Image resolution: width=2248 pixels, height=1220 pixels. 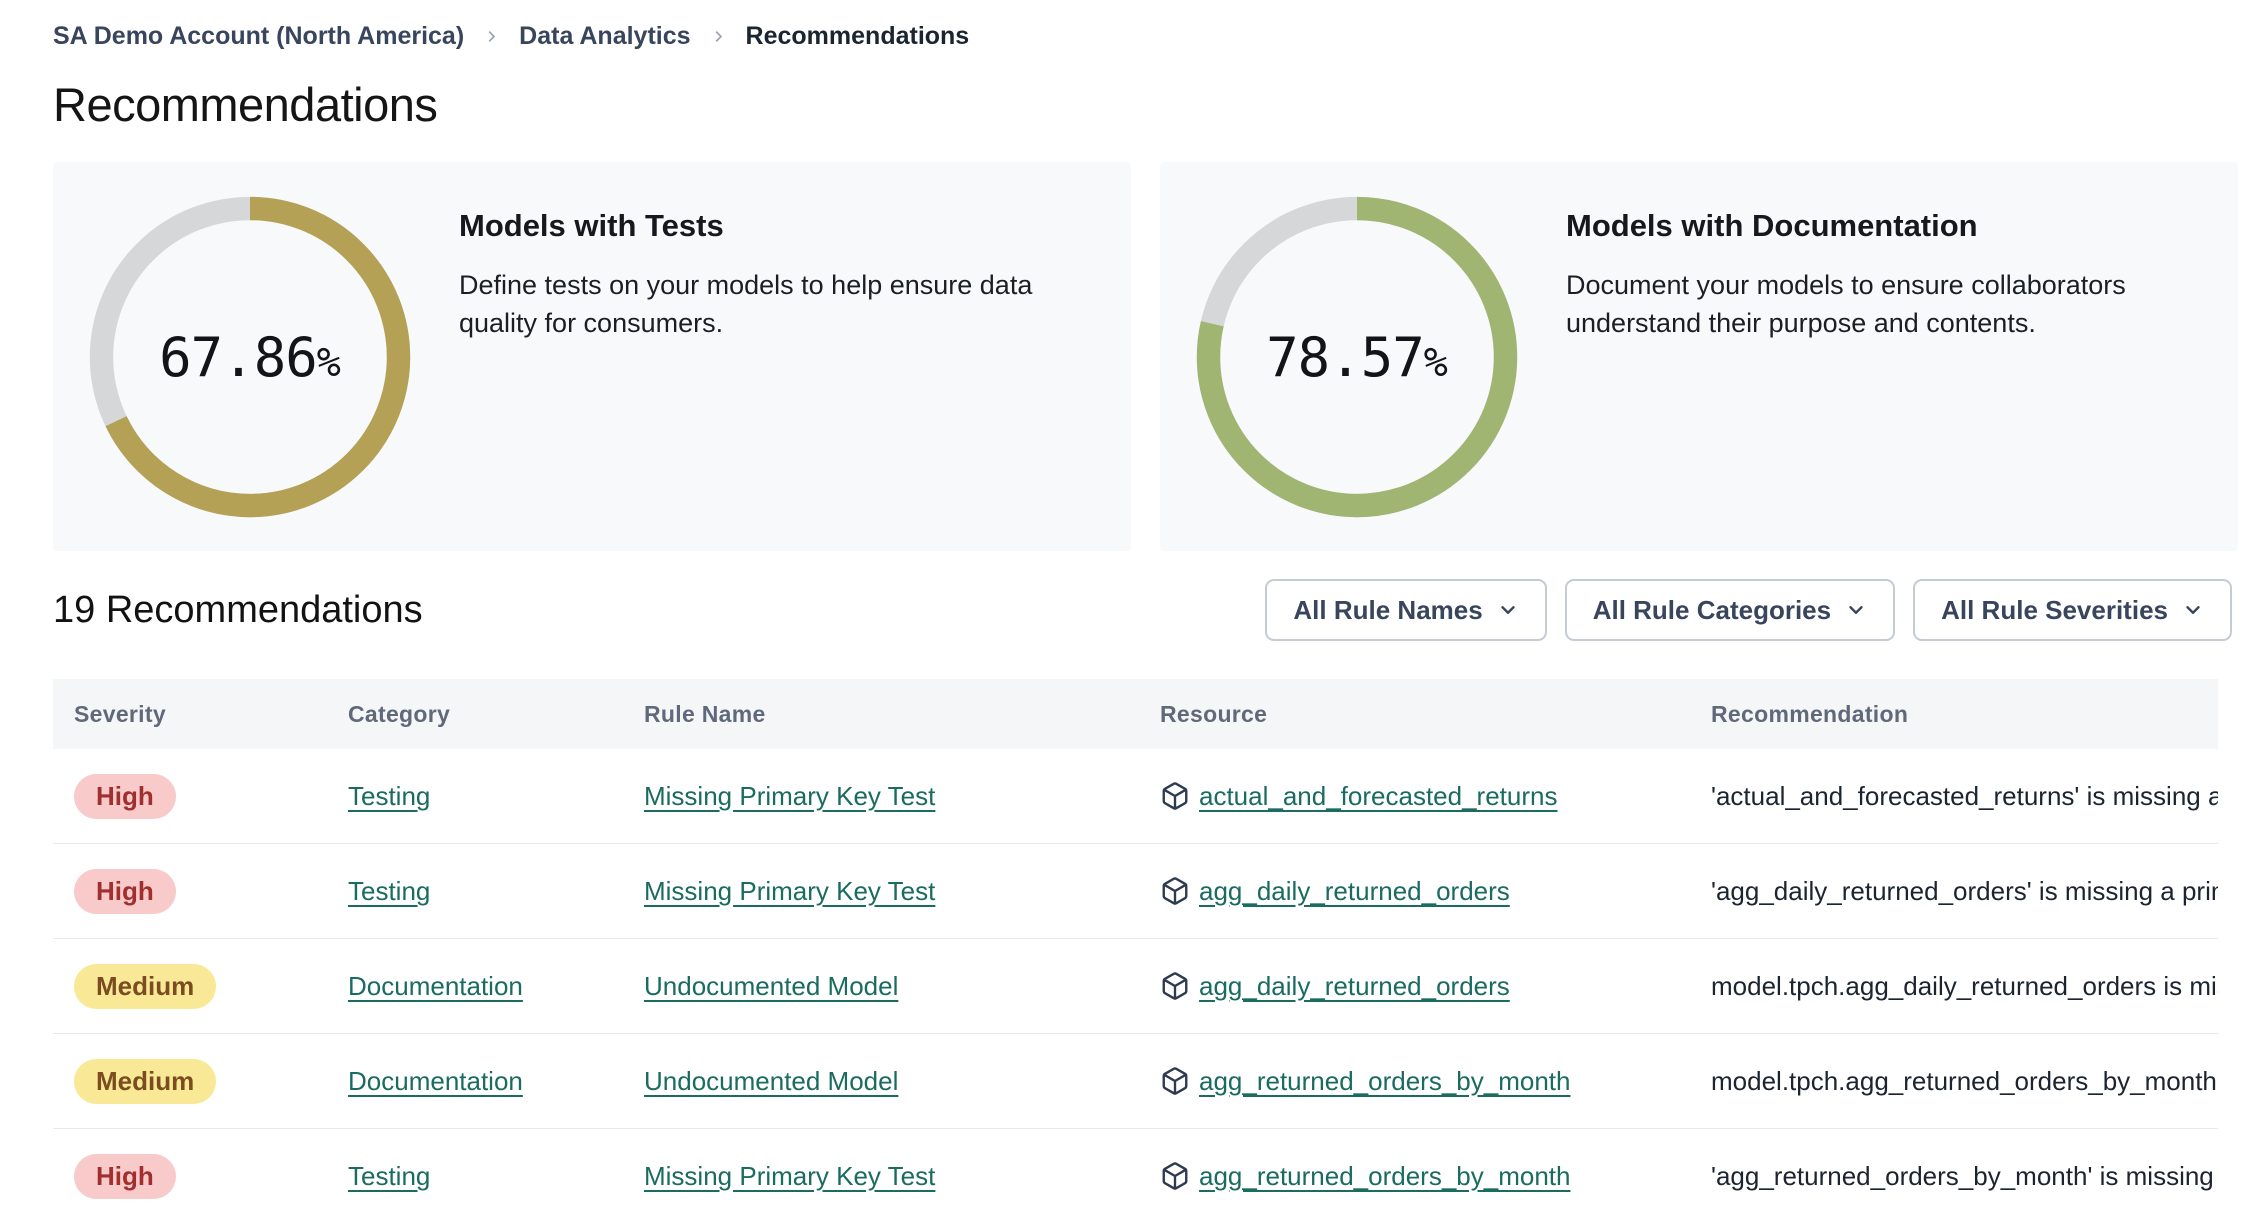 I want to click on column-header-severity: Severity, so click(x=120, y=713).